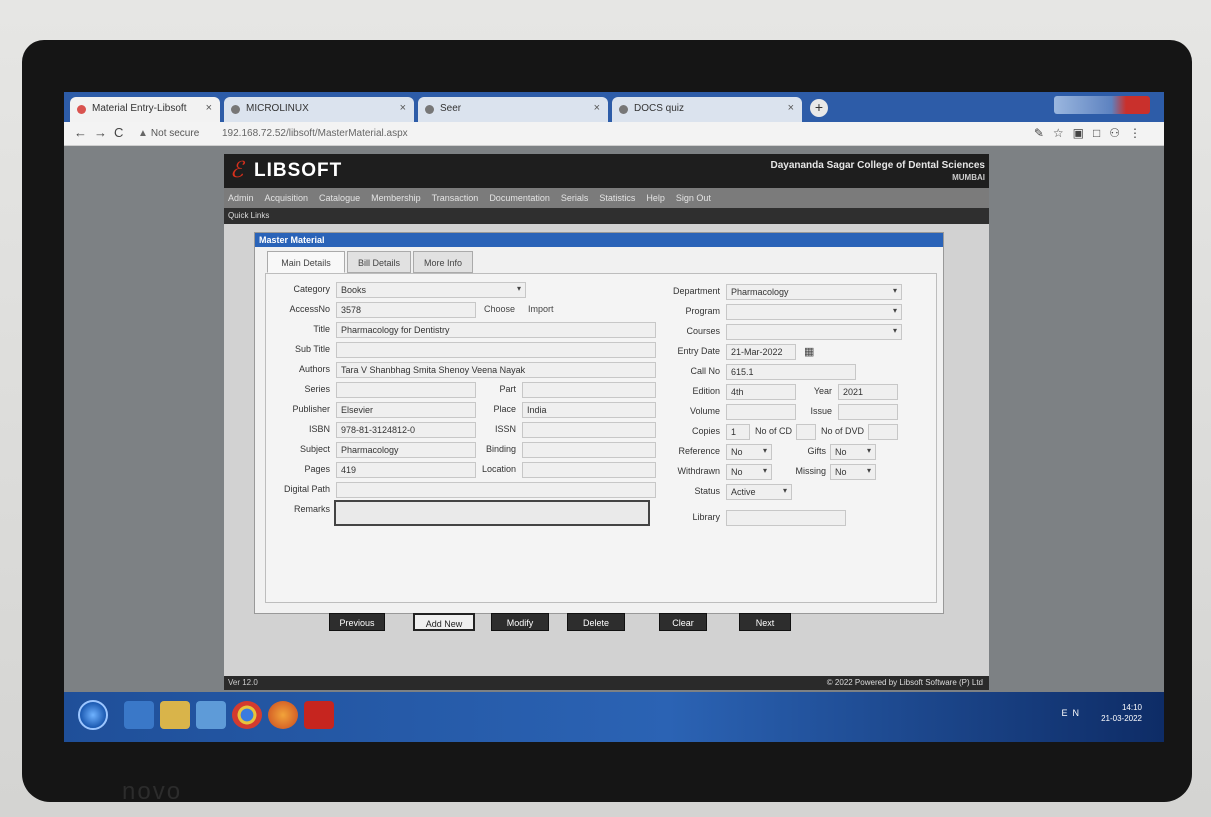  What do you see at coordinates (1121, 713) in the screenshot?
I see `taskbar-clock: 14:10 21-03-2022` at bounding box center [1121, 713].